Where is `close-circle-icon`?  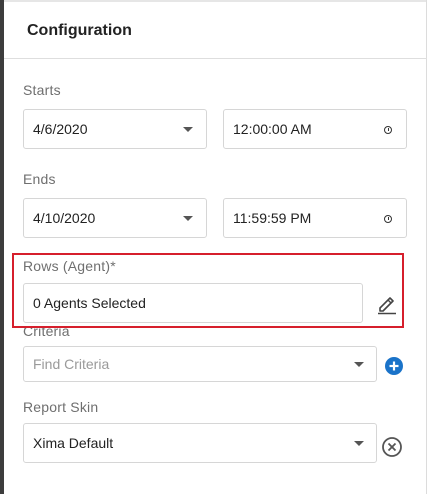
close-circle-icon is located at coordinates (392, 447).